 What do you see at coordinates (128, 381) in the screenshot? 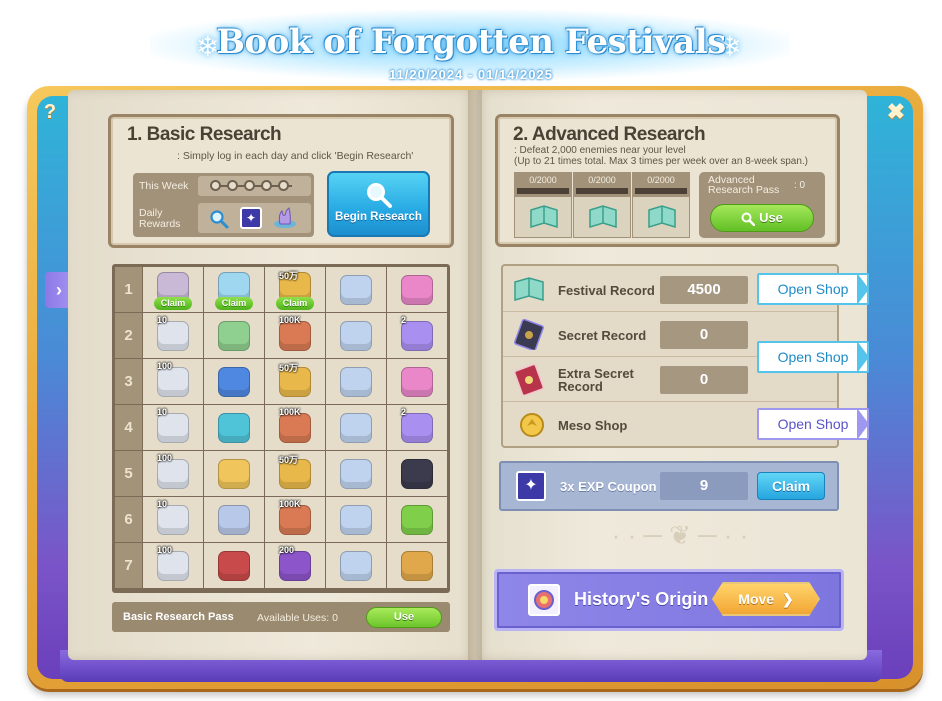
I see `grid-row-number: 3` at bounding box center [128, 381].